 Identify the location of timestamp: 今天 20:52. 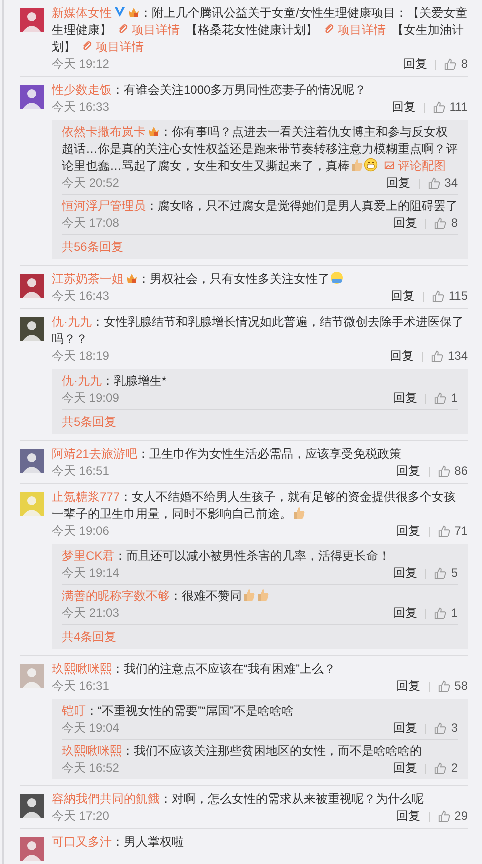
(91, 183).